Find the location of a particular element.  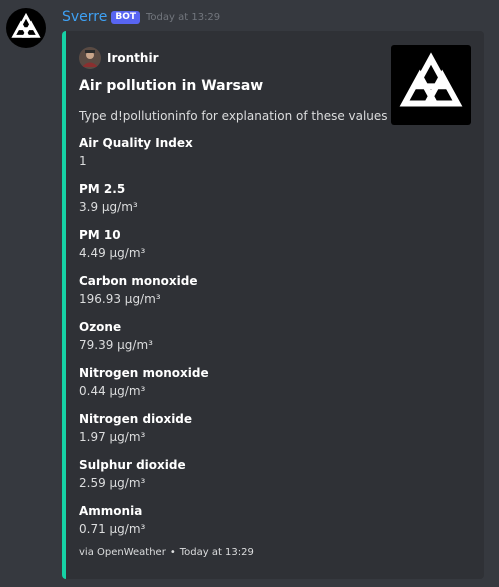

field-value: 1 is located at coordinates (83, 161).